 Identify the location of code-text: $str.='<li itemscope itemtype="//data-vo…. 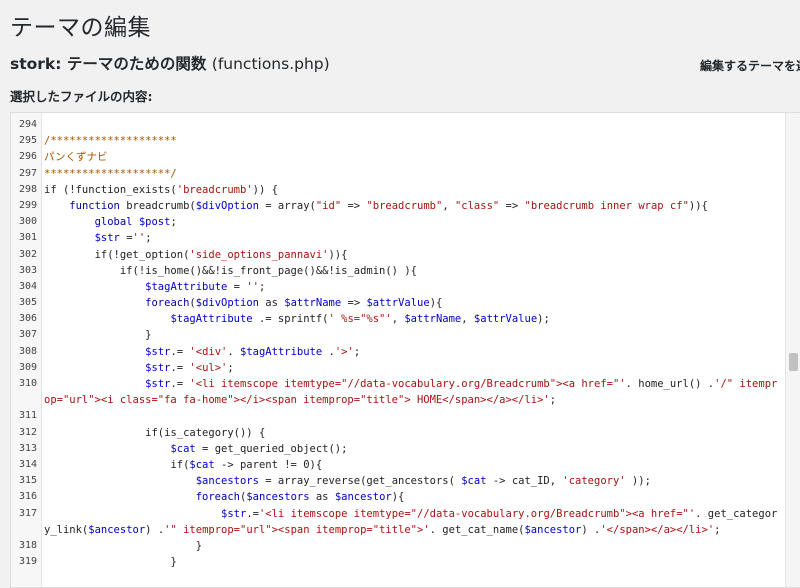
(413, 522).